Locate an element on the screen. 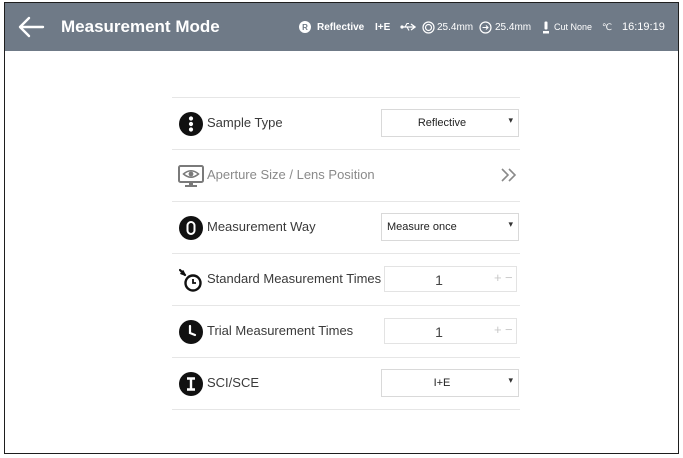  usb-icon is located at coordinates (408, 26).